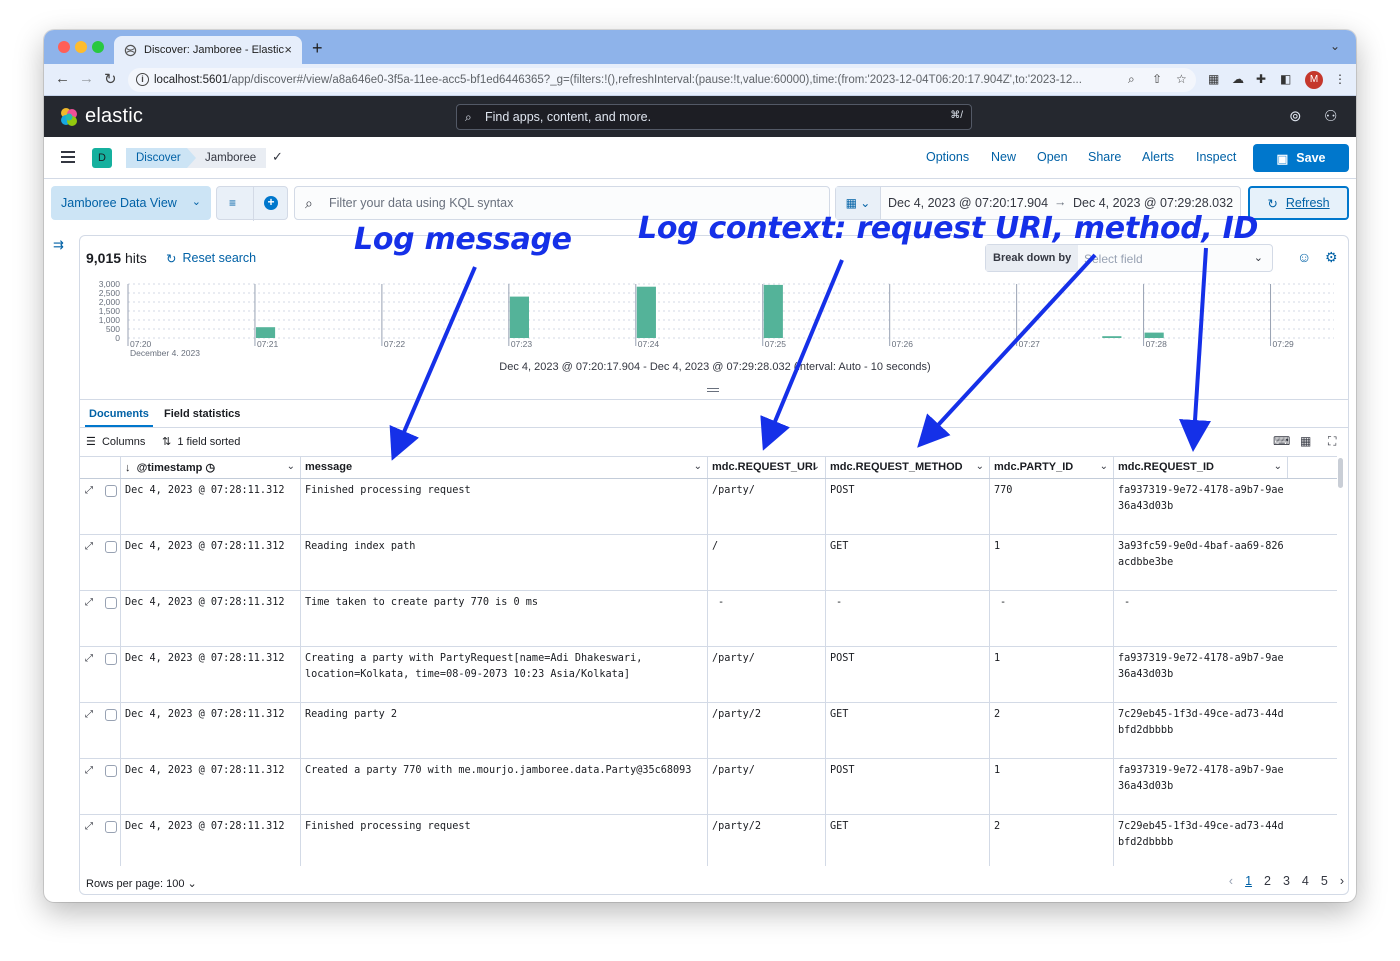 The width and height of the screenshot is (1400, 961). I want to click on zoom-icon: ⌕, so click(1131, 79).